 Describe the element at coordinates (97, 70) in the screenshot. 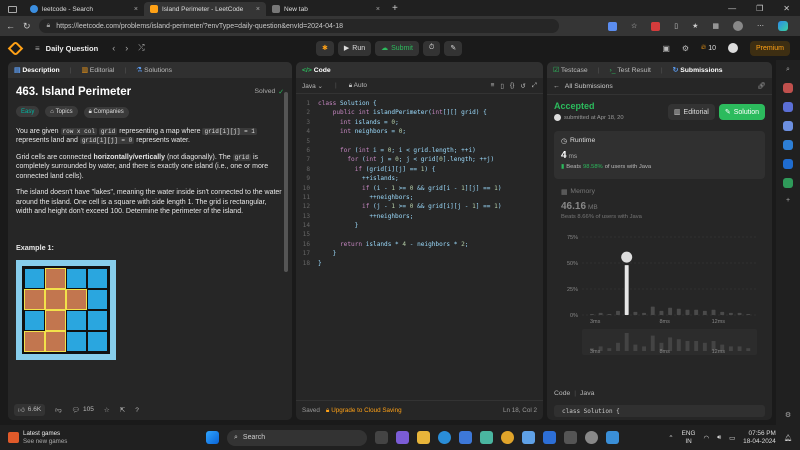

I see `tab-editorial: ▥ Editorial` at that location.